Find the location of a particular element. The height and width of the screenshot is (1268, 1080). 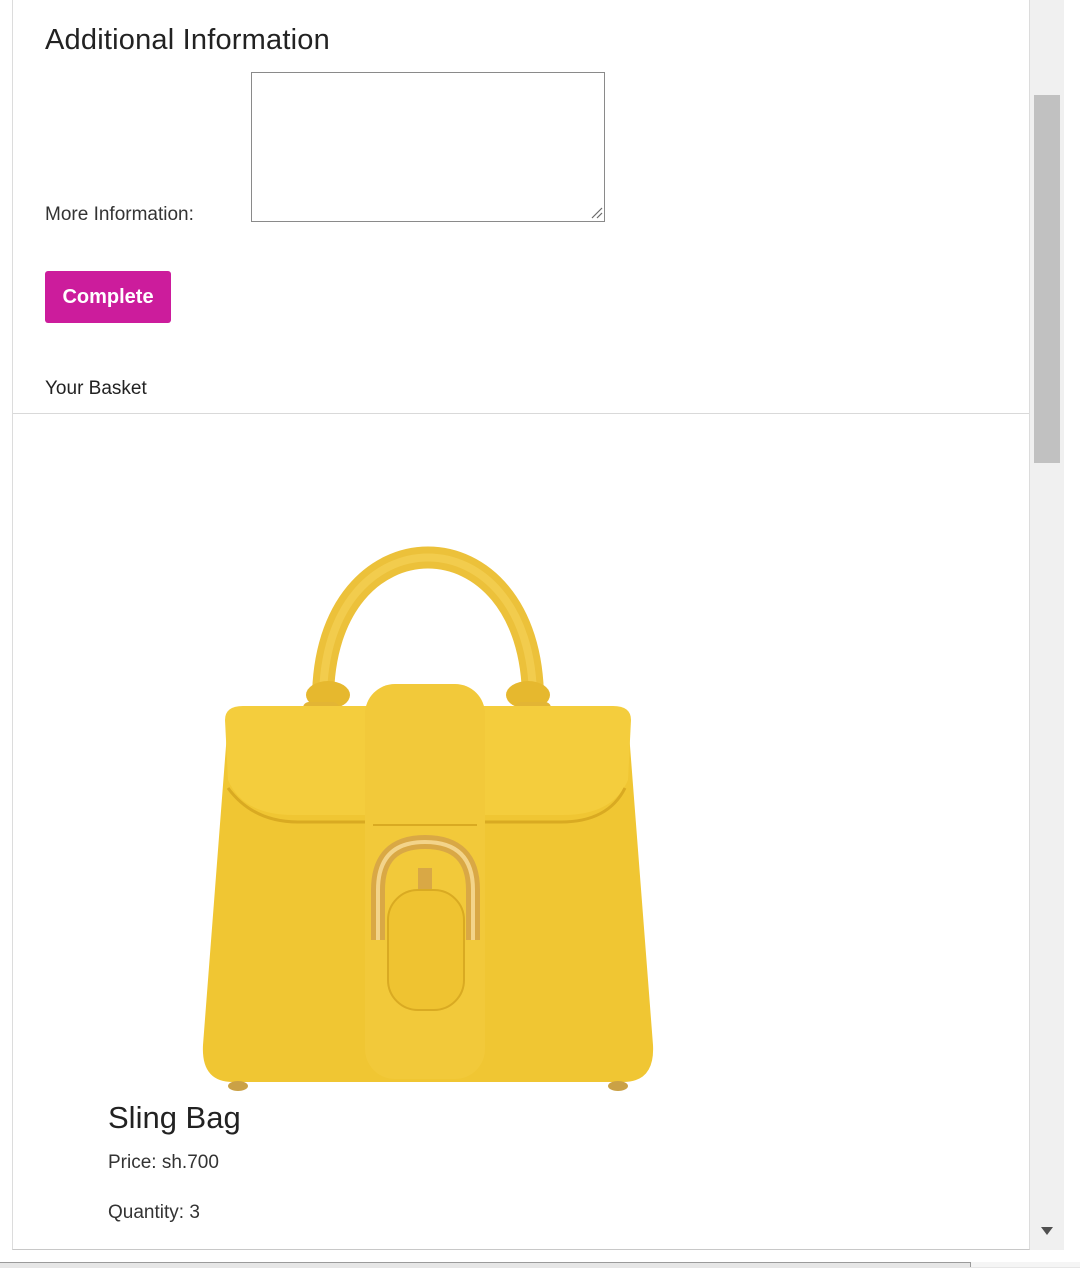

scrollbar-thumb is located at coordinates (1047, 279).